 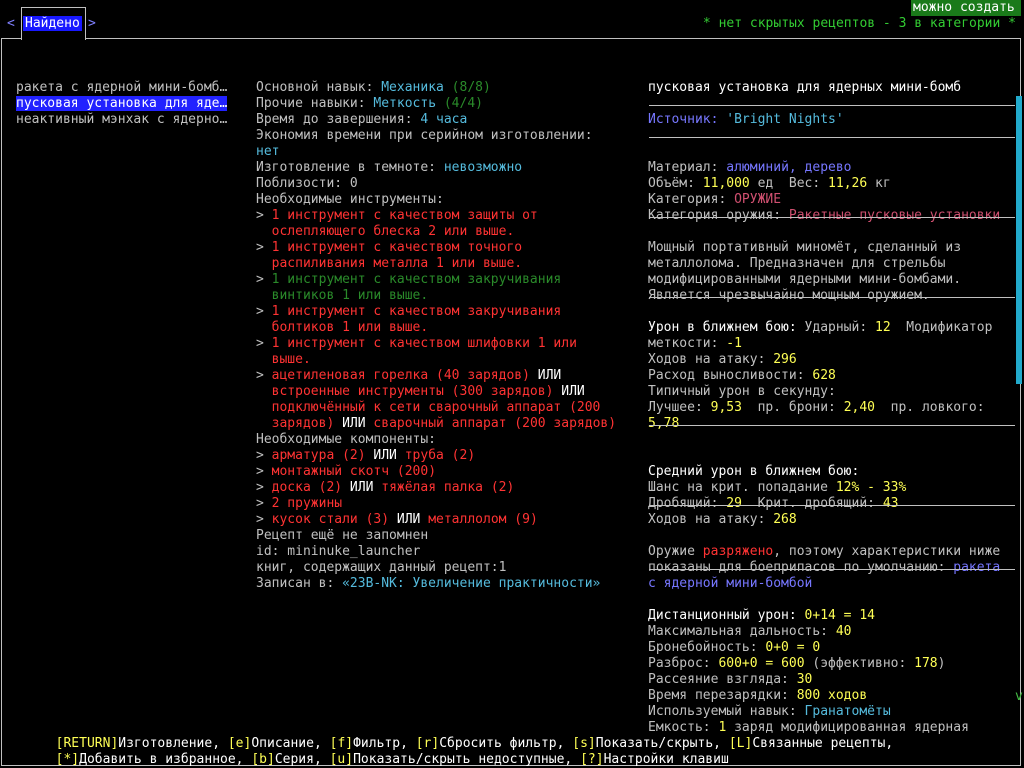 I want to click on hidden-recipes-info: * нет скрытых рецептов - 3 в категории *, so click(x=859, y=23).